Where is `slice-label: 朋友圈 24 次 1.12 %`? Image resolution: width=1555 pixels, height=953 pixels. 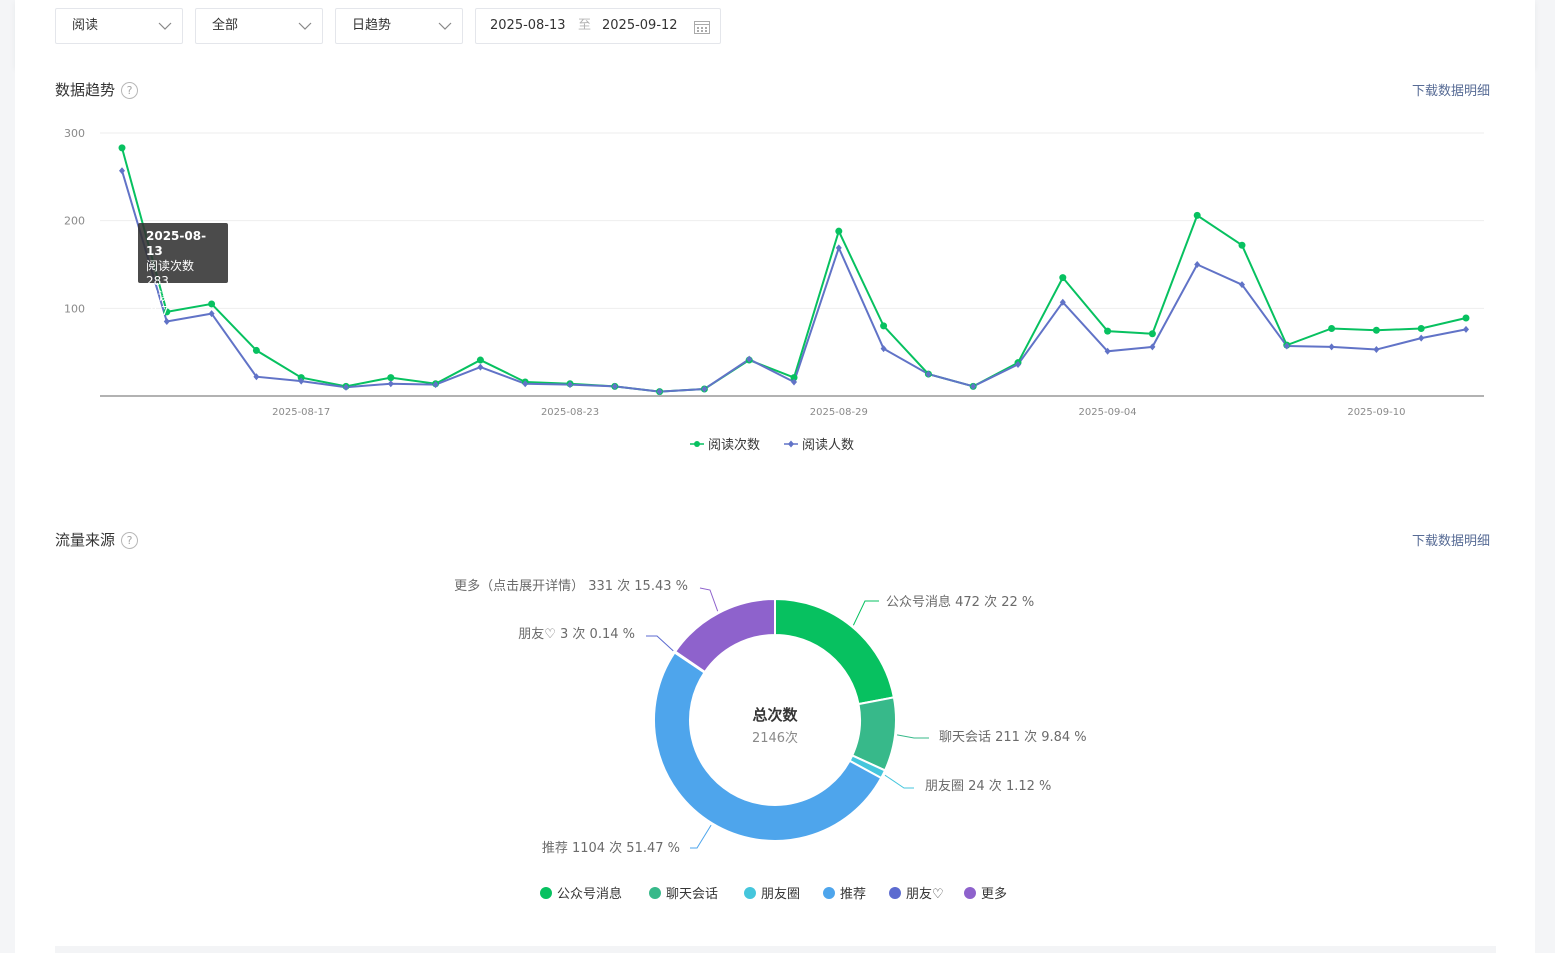 slice-label: 朋友圈 24 次 1.12 % is located at coordinates (988, 786).